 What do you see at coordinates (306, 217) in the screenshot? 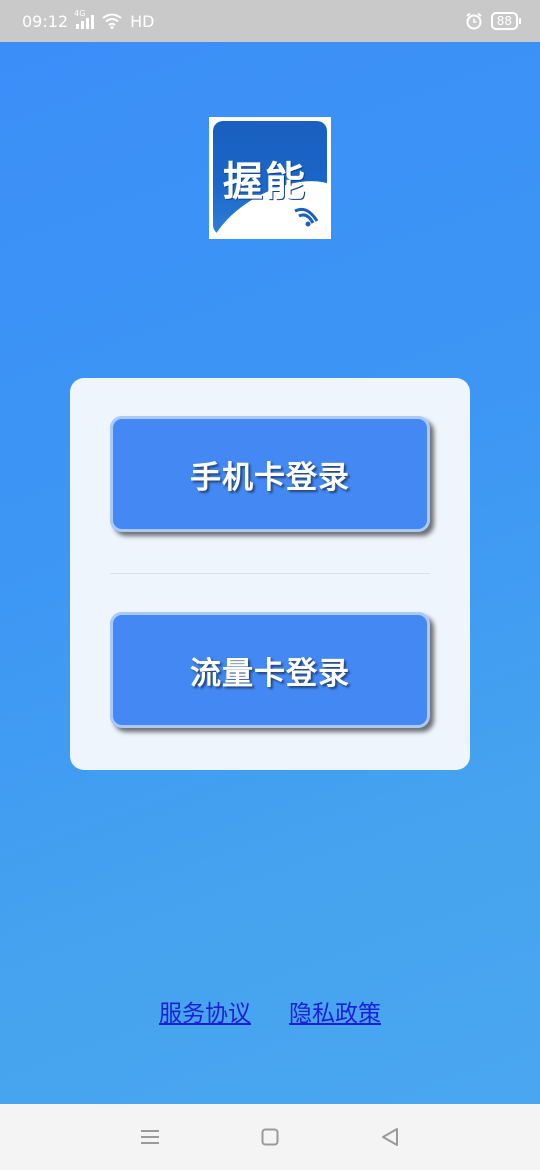
I see `logo-wifi-icon` at bounding box center [306, 217].